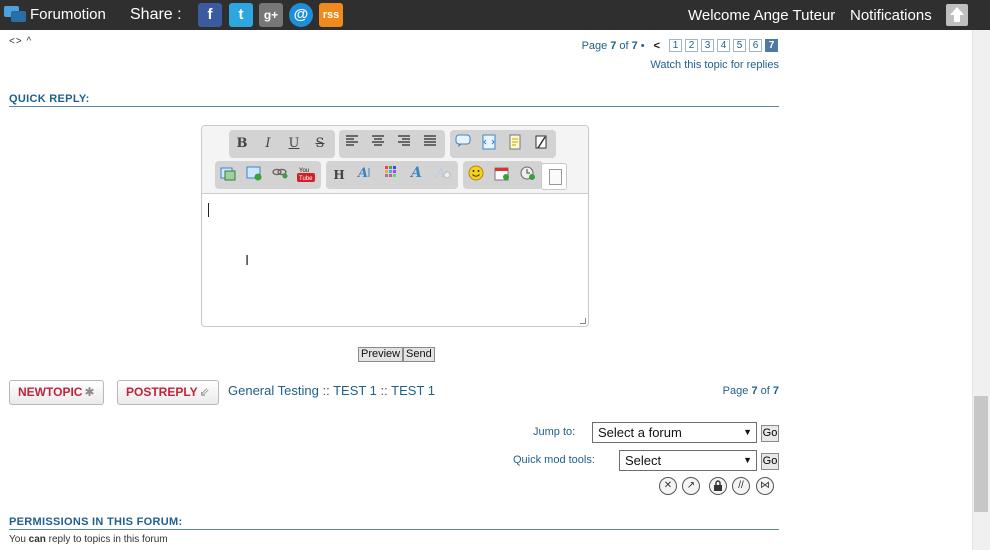 The width and height of the screenshot is (990, 550). What do you see at coordinates (643, 460) in the screenshot?
I see `quick-mod-value: Select` at bounding box center [643, 460].